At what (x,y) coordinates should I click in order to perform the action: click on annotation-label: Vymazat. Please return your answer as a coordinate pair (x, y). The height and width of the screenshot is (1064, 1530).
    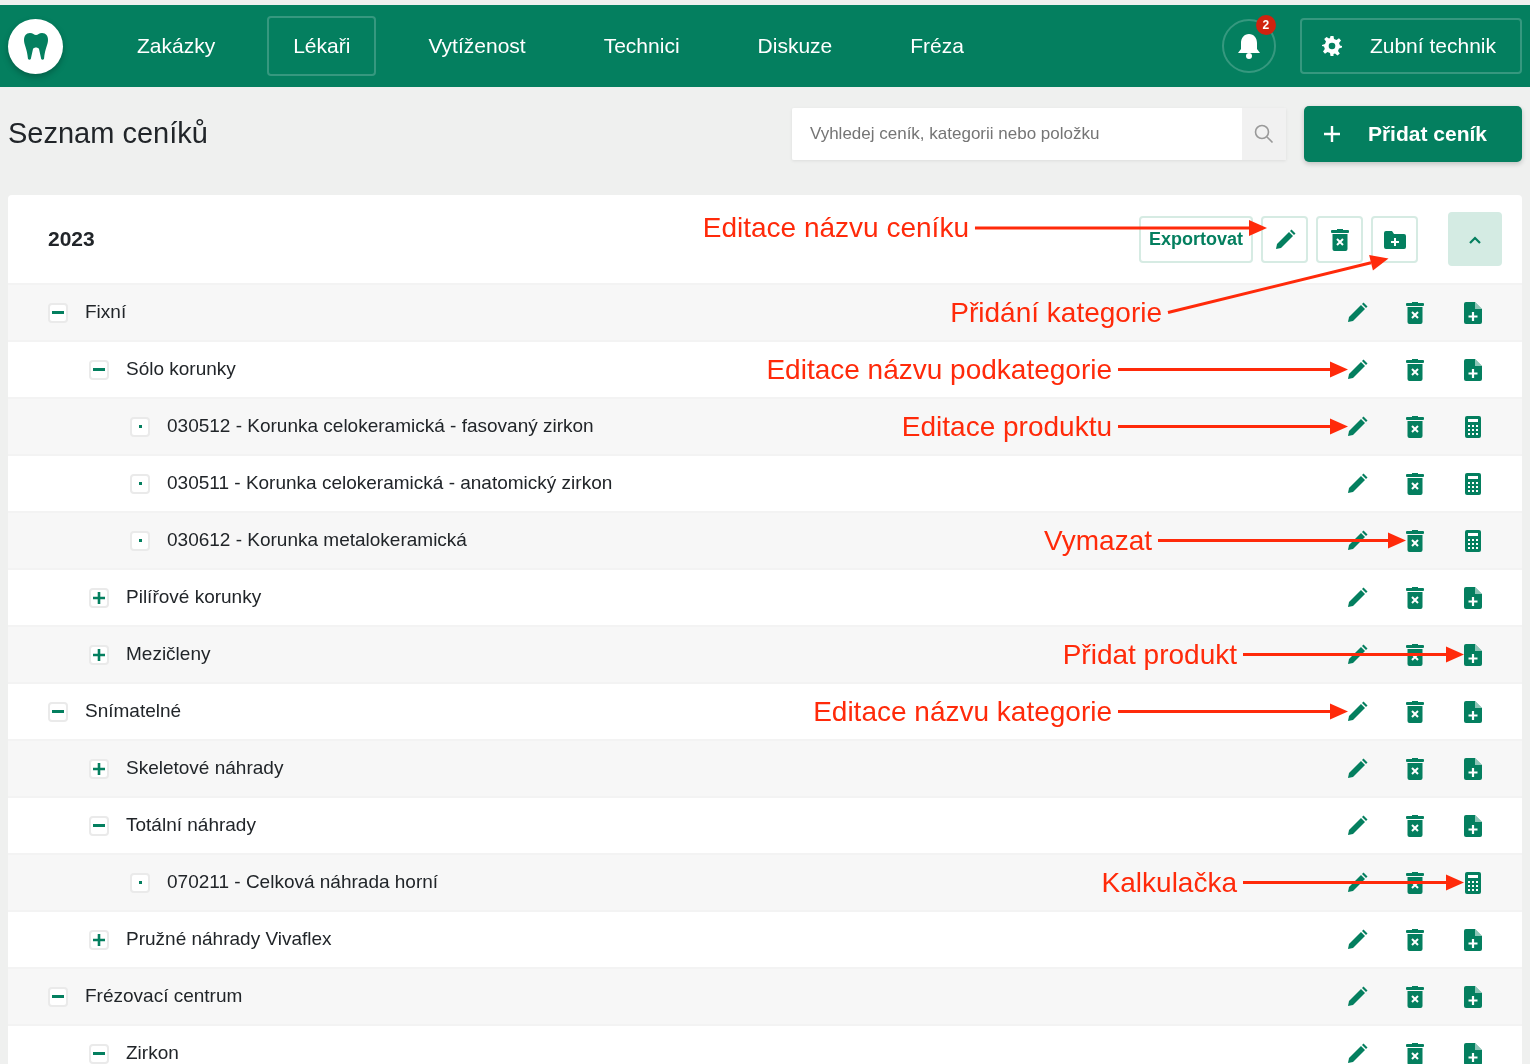
    Looking at the image, I should click on (1098, 540).